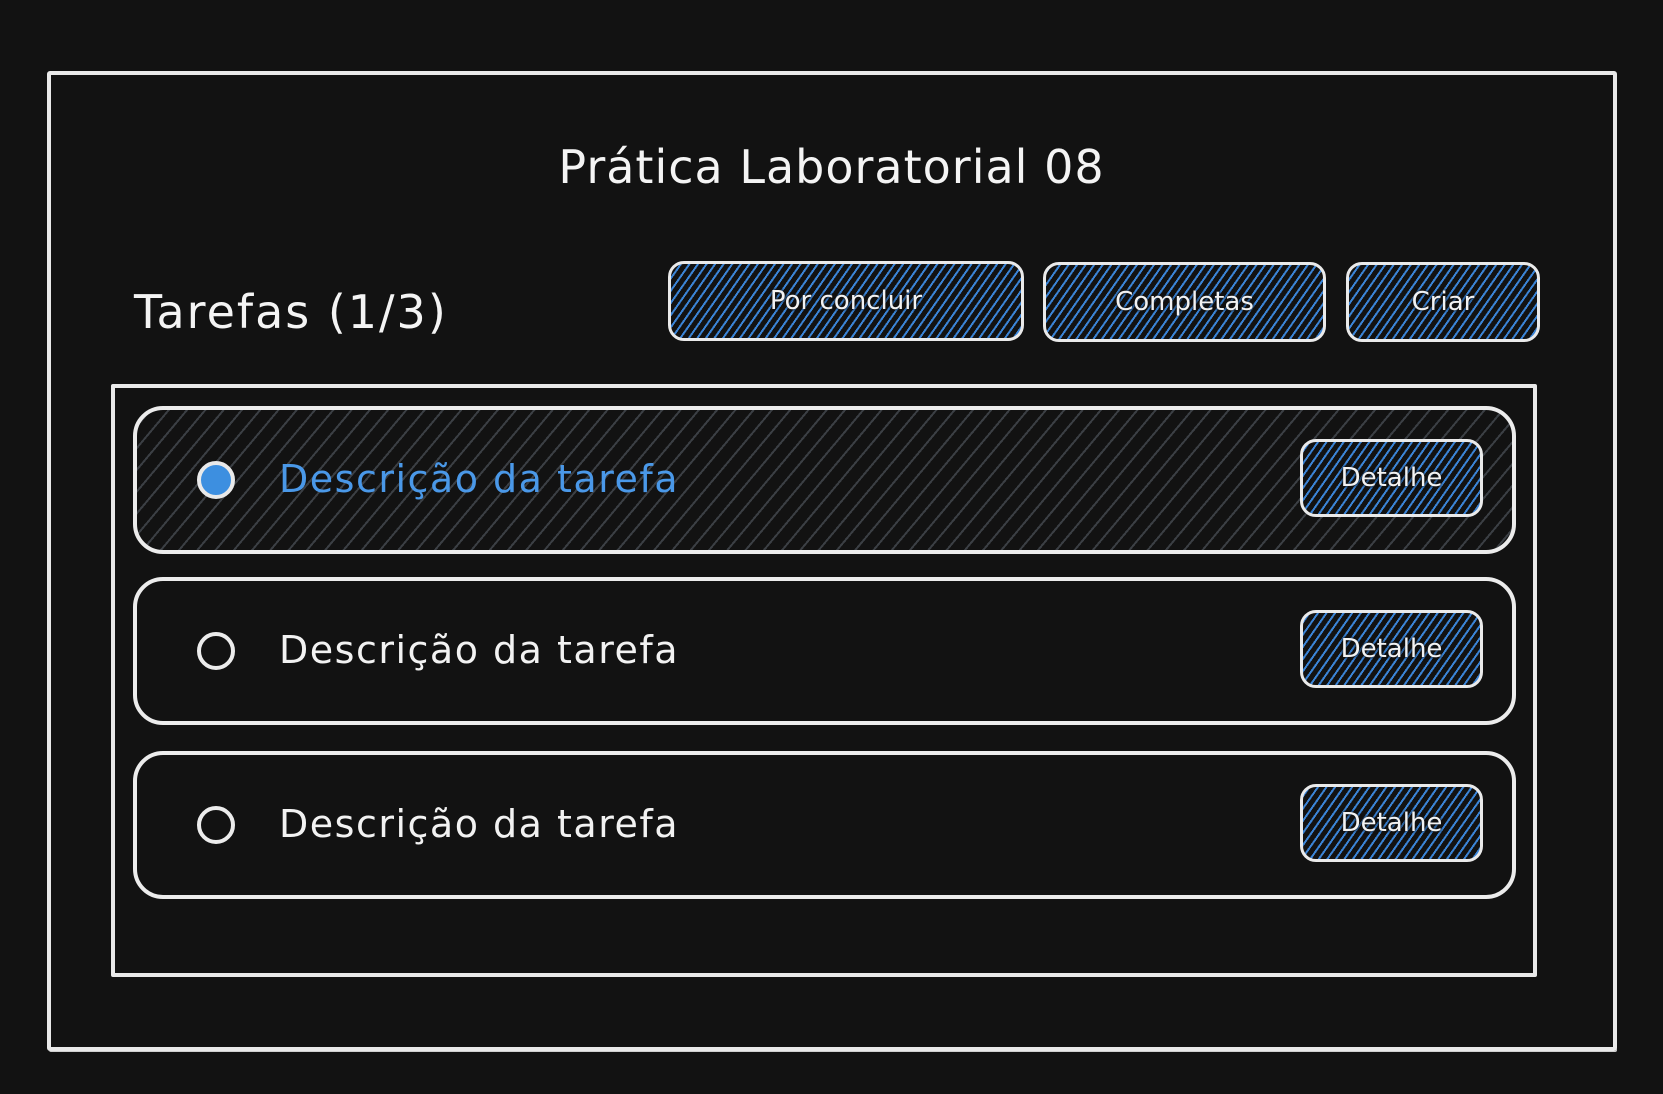  What do you see at coordinates (846, 301) in the screenshot?
I see `filter-pending-button: Por concluir` at bounding box center [846, 301].